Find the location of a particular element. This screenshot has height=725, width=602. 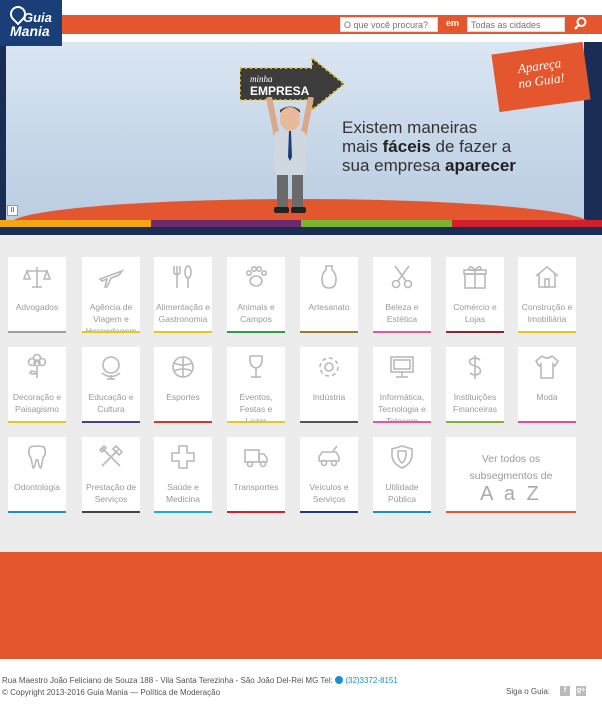

car-icon is located at coordinates (329, 456).